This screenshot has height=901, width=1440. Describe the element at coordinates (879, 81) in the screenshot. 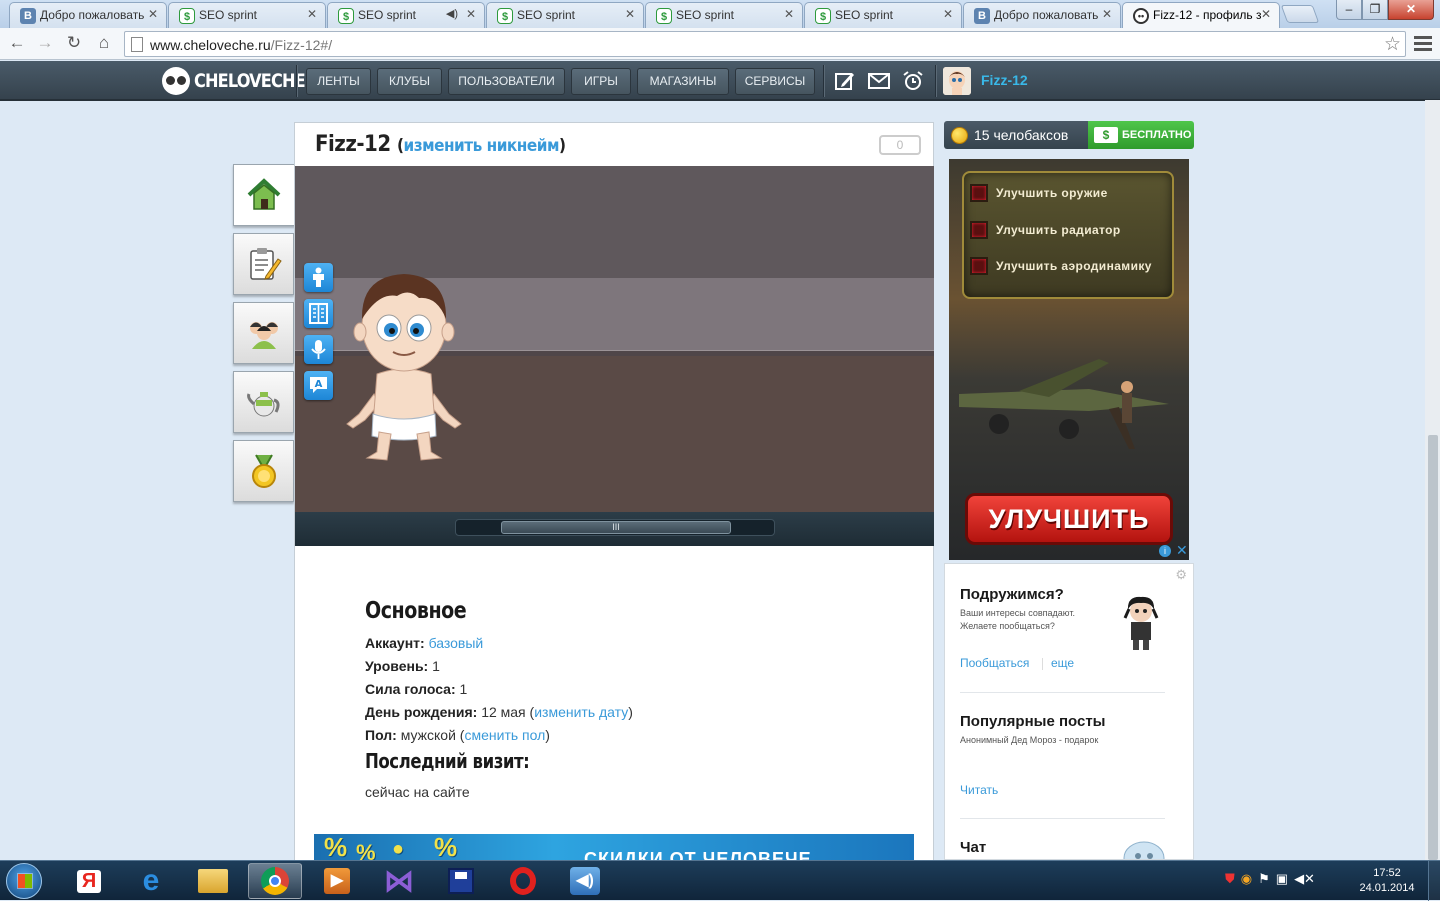

I see `mail-icon` at that location.